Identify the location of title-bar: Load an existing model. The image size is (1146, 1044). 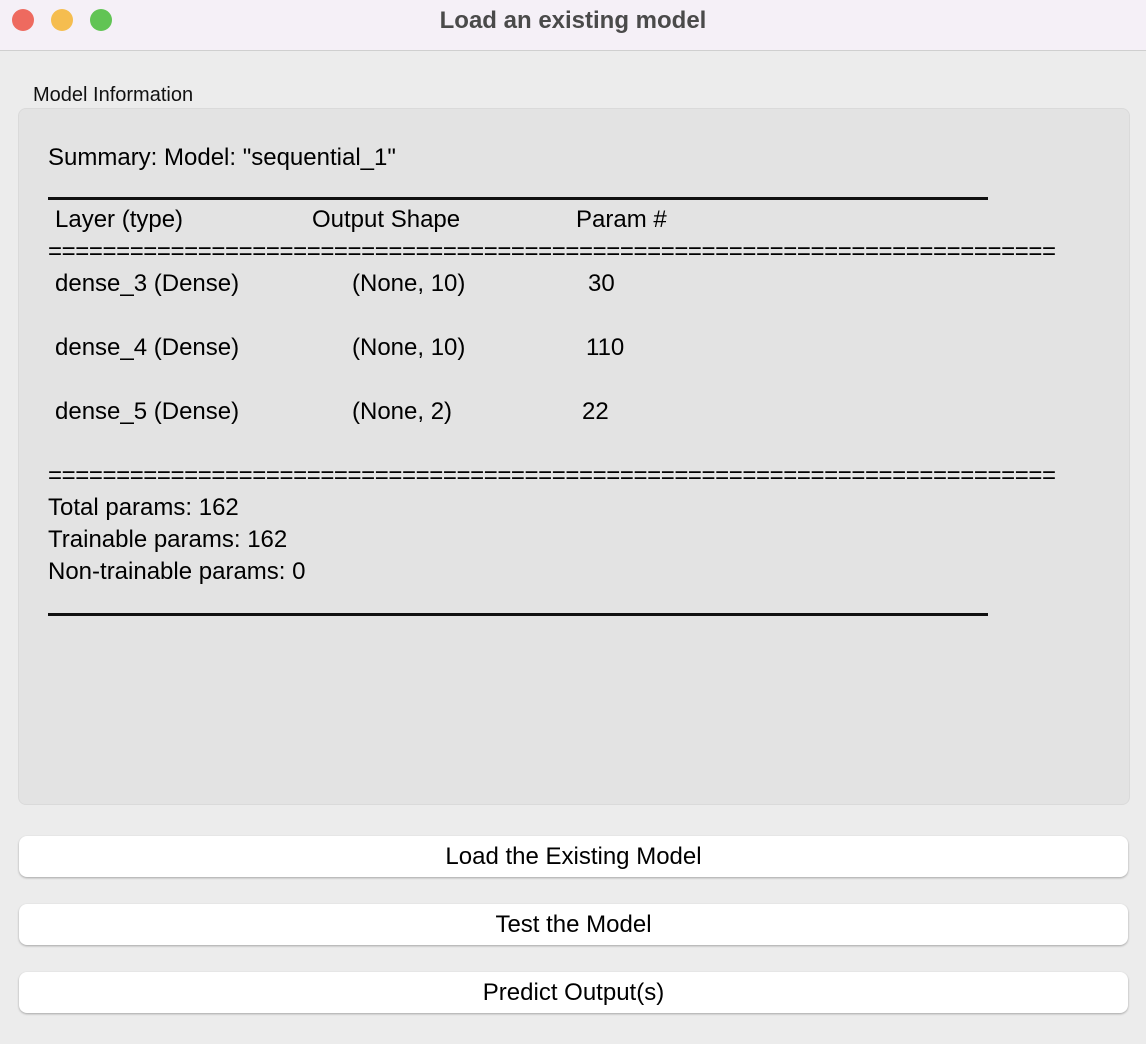
(573, 25).